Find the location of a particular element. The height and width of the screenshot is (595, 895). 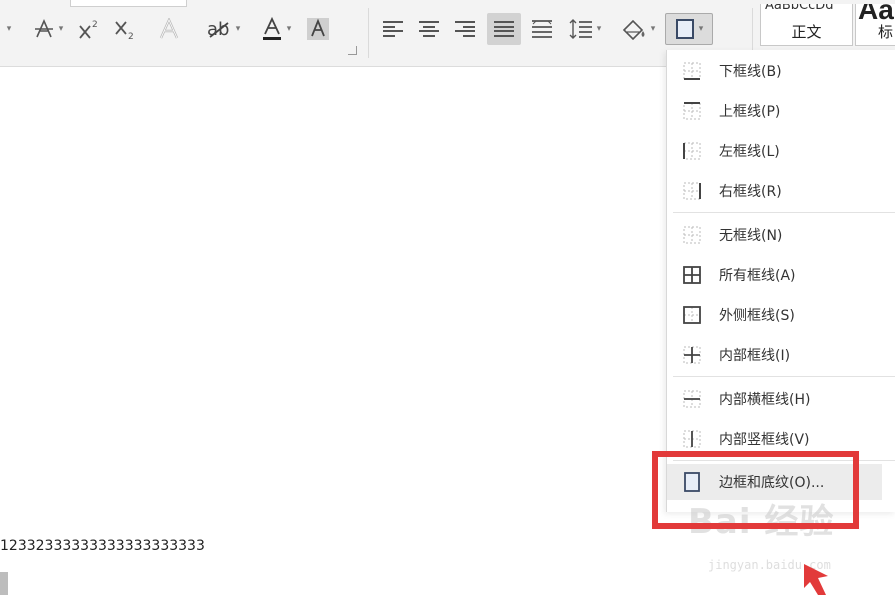

all-borders-icon is located at coordinates (692, 275).